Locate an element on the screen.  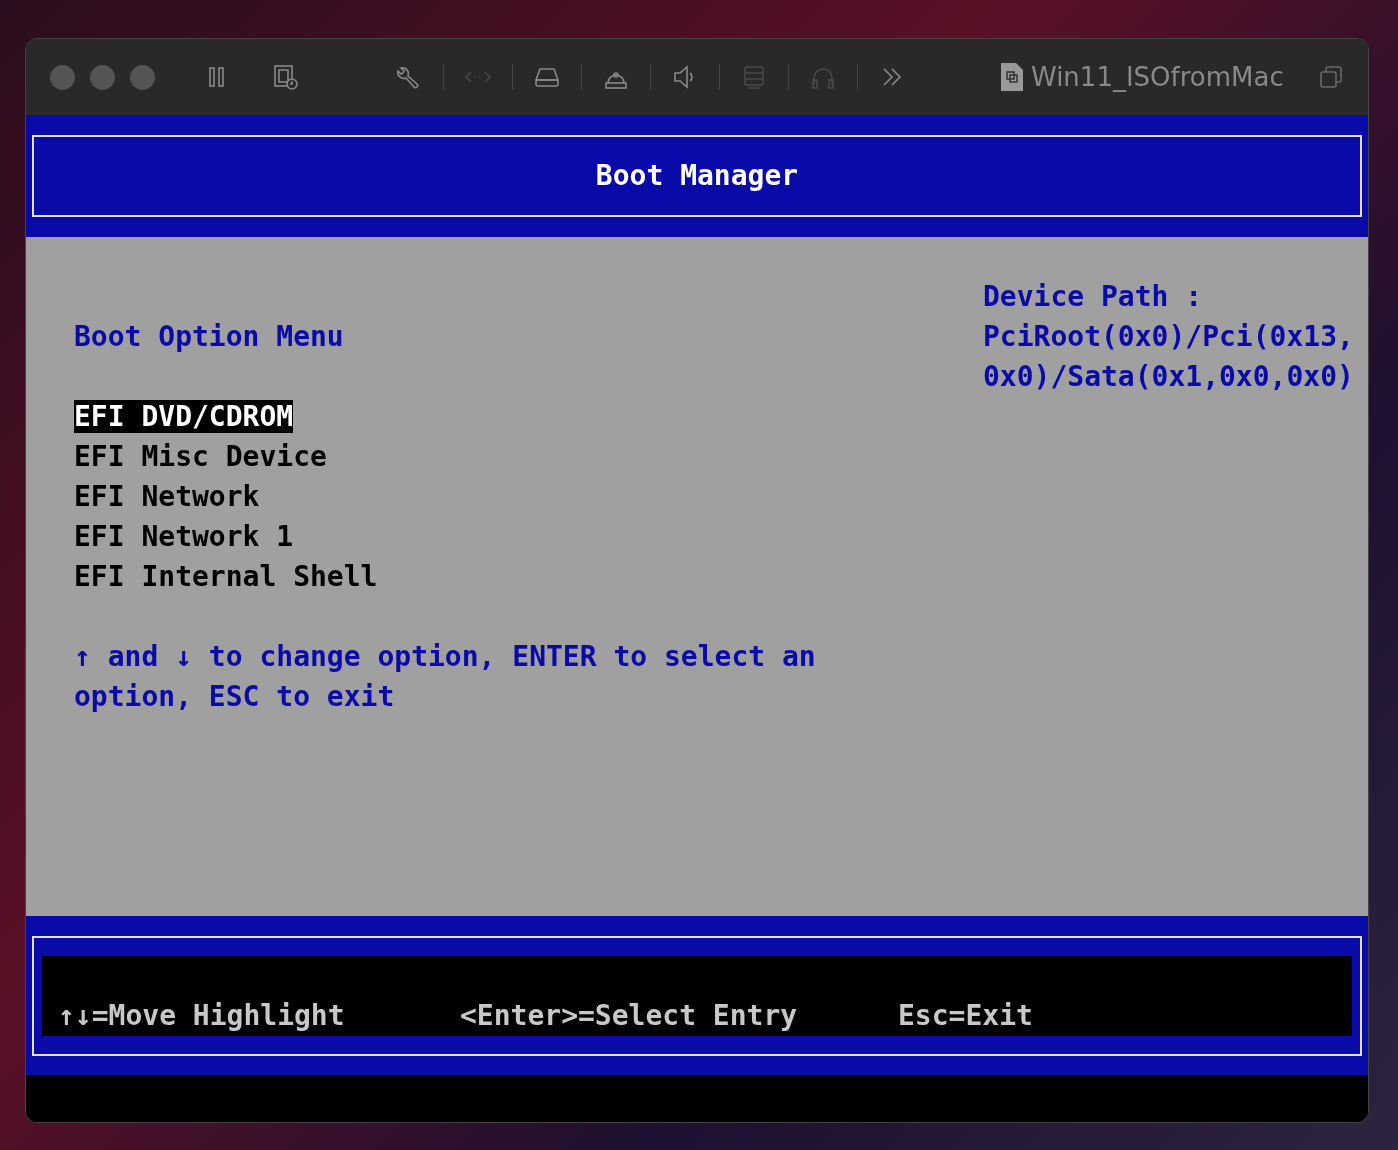
help-text: ↑ and ↓ to change option, ENTER to select an option, ESC to exit is located at coordinates (445, 677).